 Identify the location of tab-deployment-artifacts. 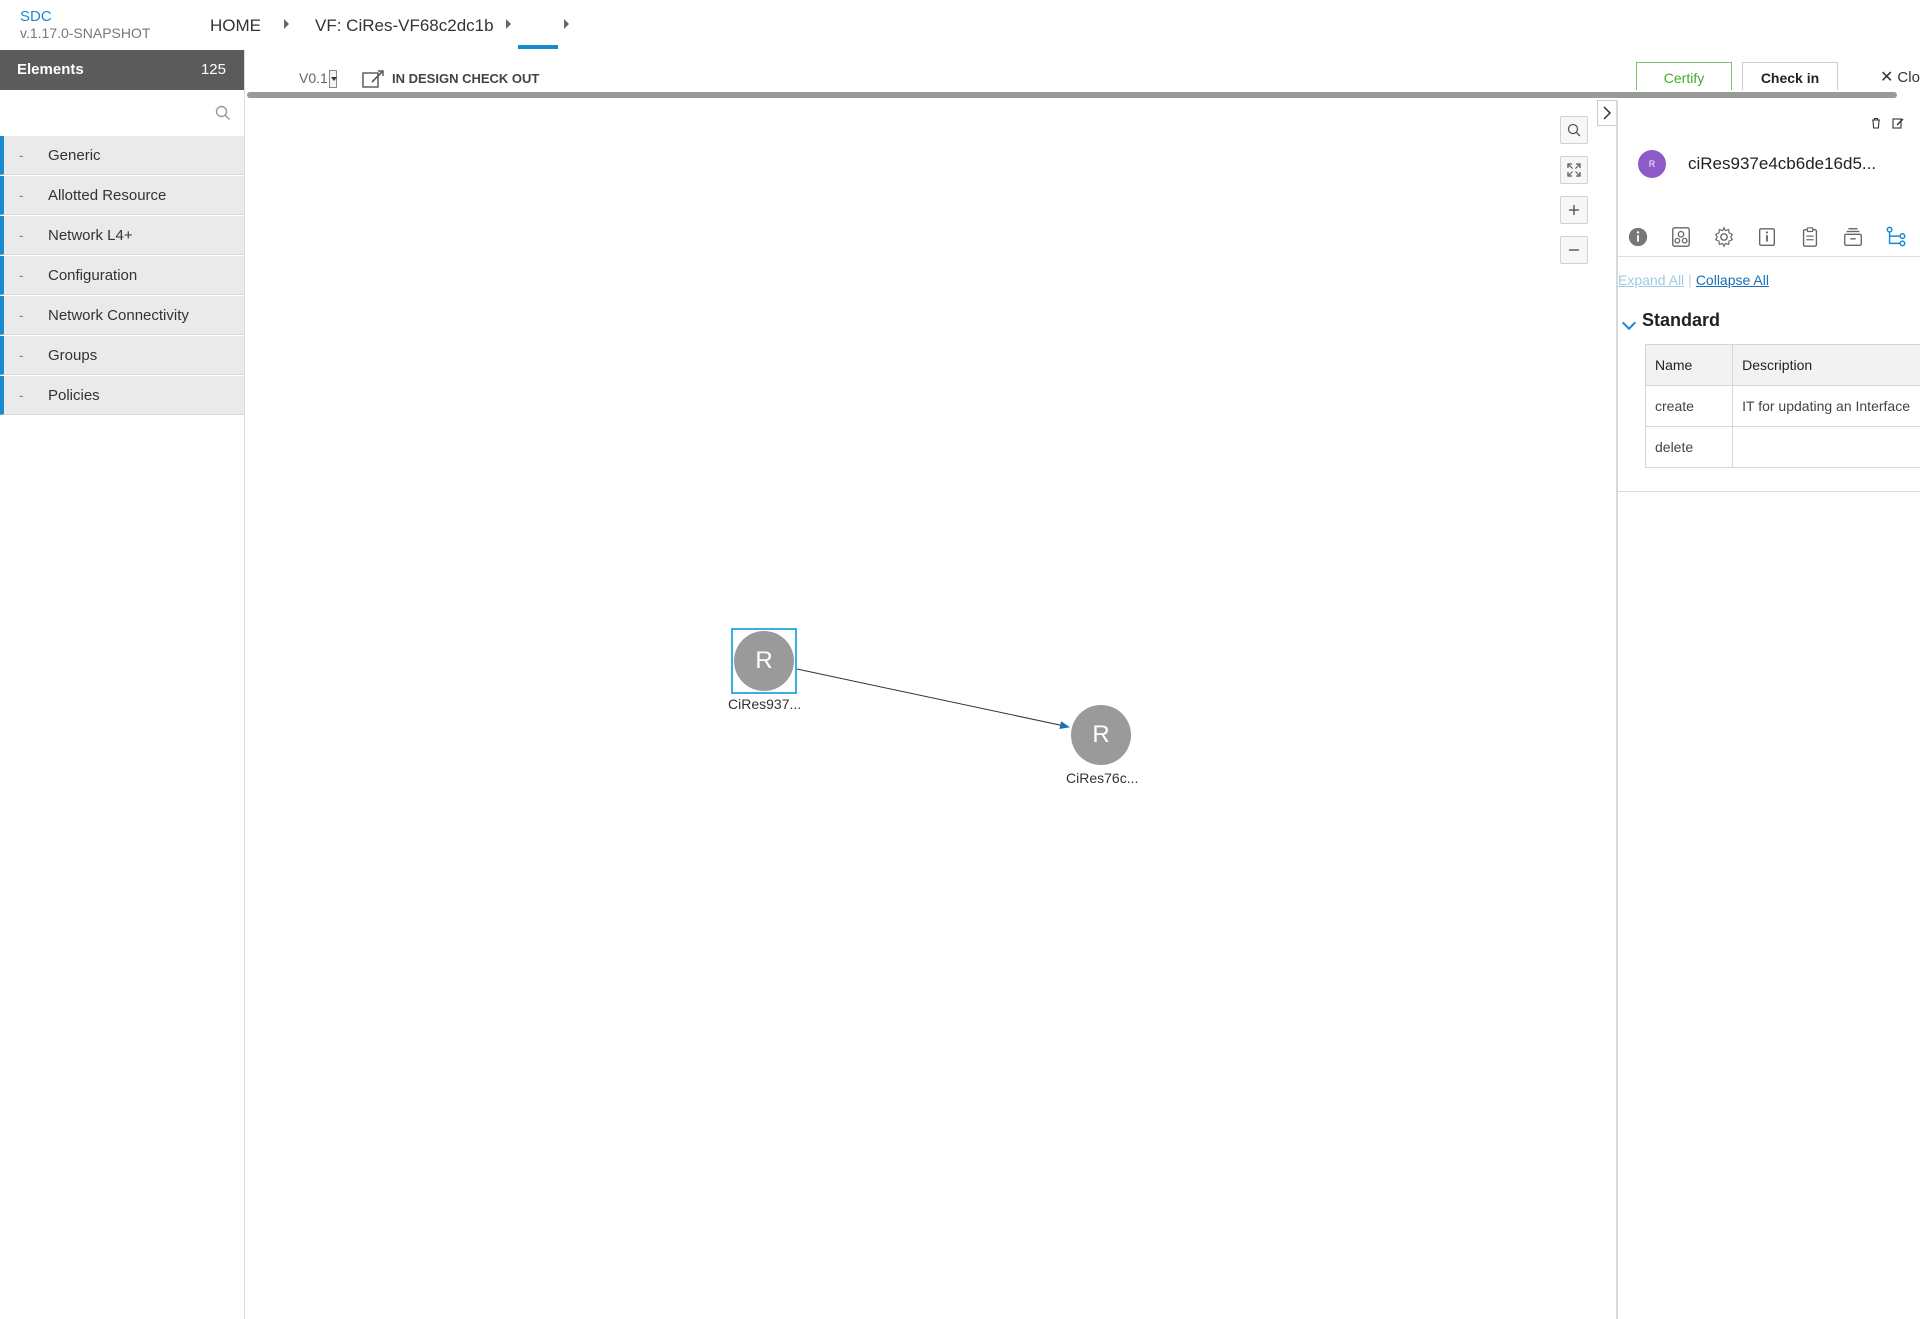
(1681, 238).